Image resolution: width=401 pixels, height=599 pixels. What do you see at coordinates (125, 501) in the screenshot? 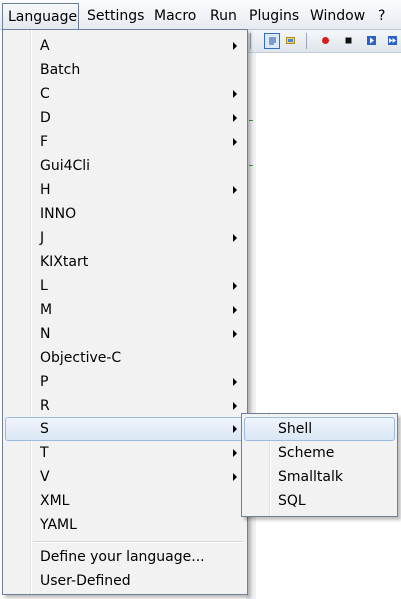
I see `menu-item-xml: XML` at bounding box center [125, 501].